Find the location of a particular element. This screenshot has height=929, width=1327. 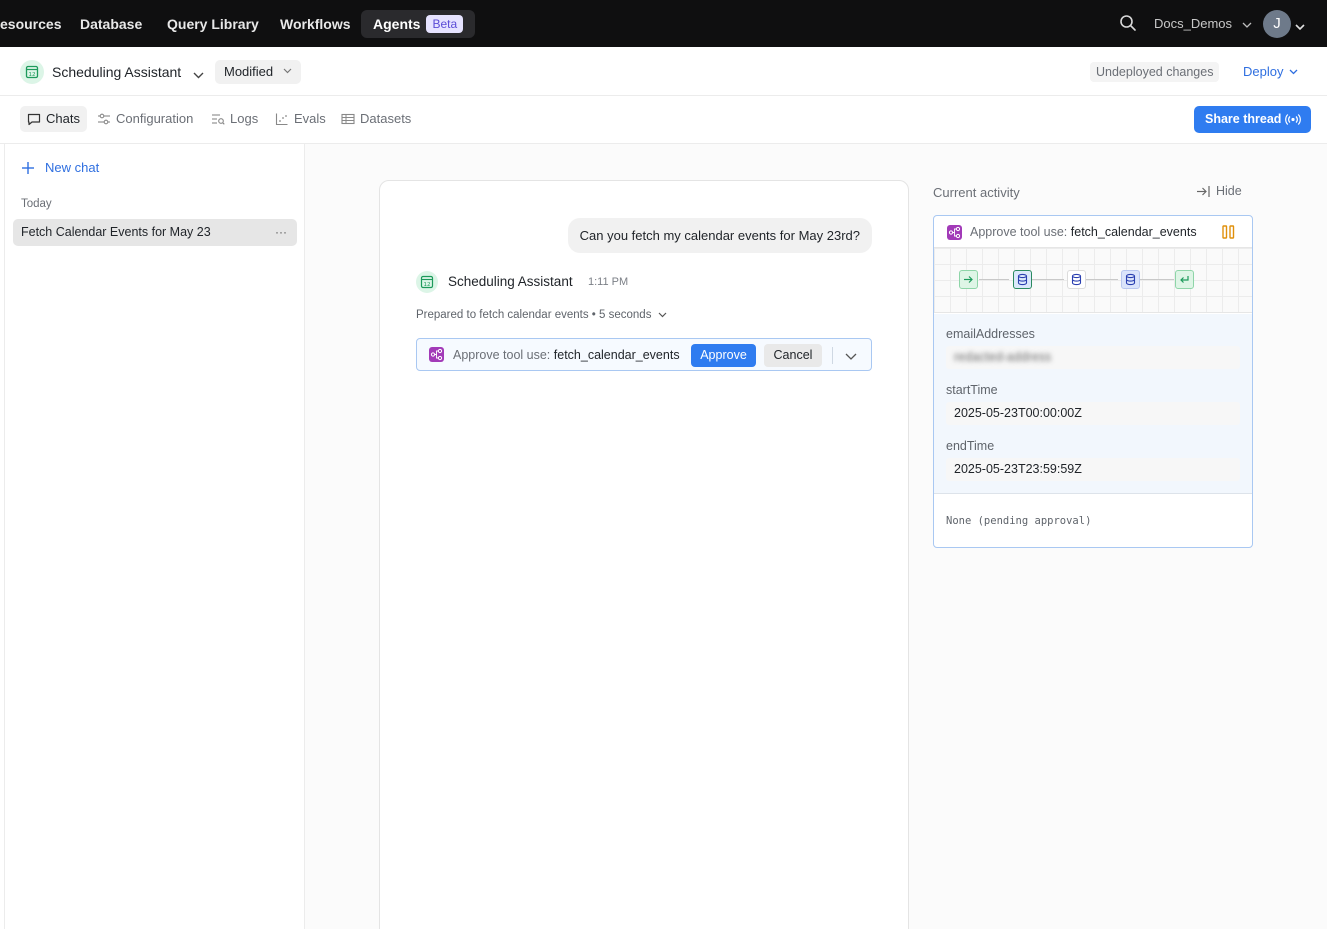

nav-item-agents: Agents Beta is located at coordinates (418, 24).